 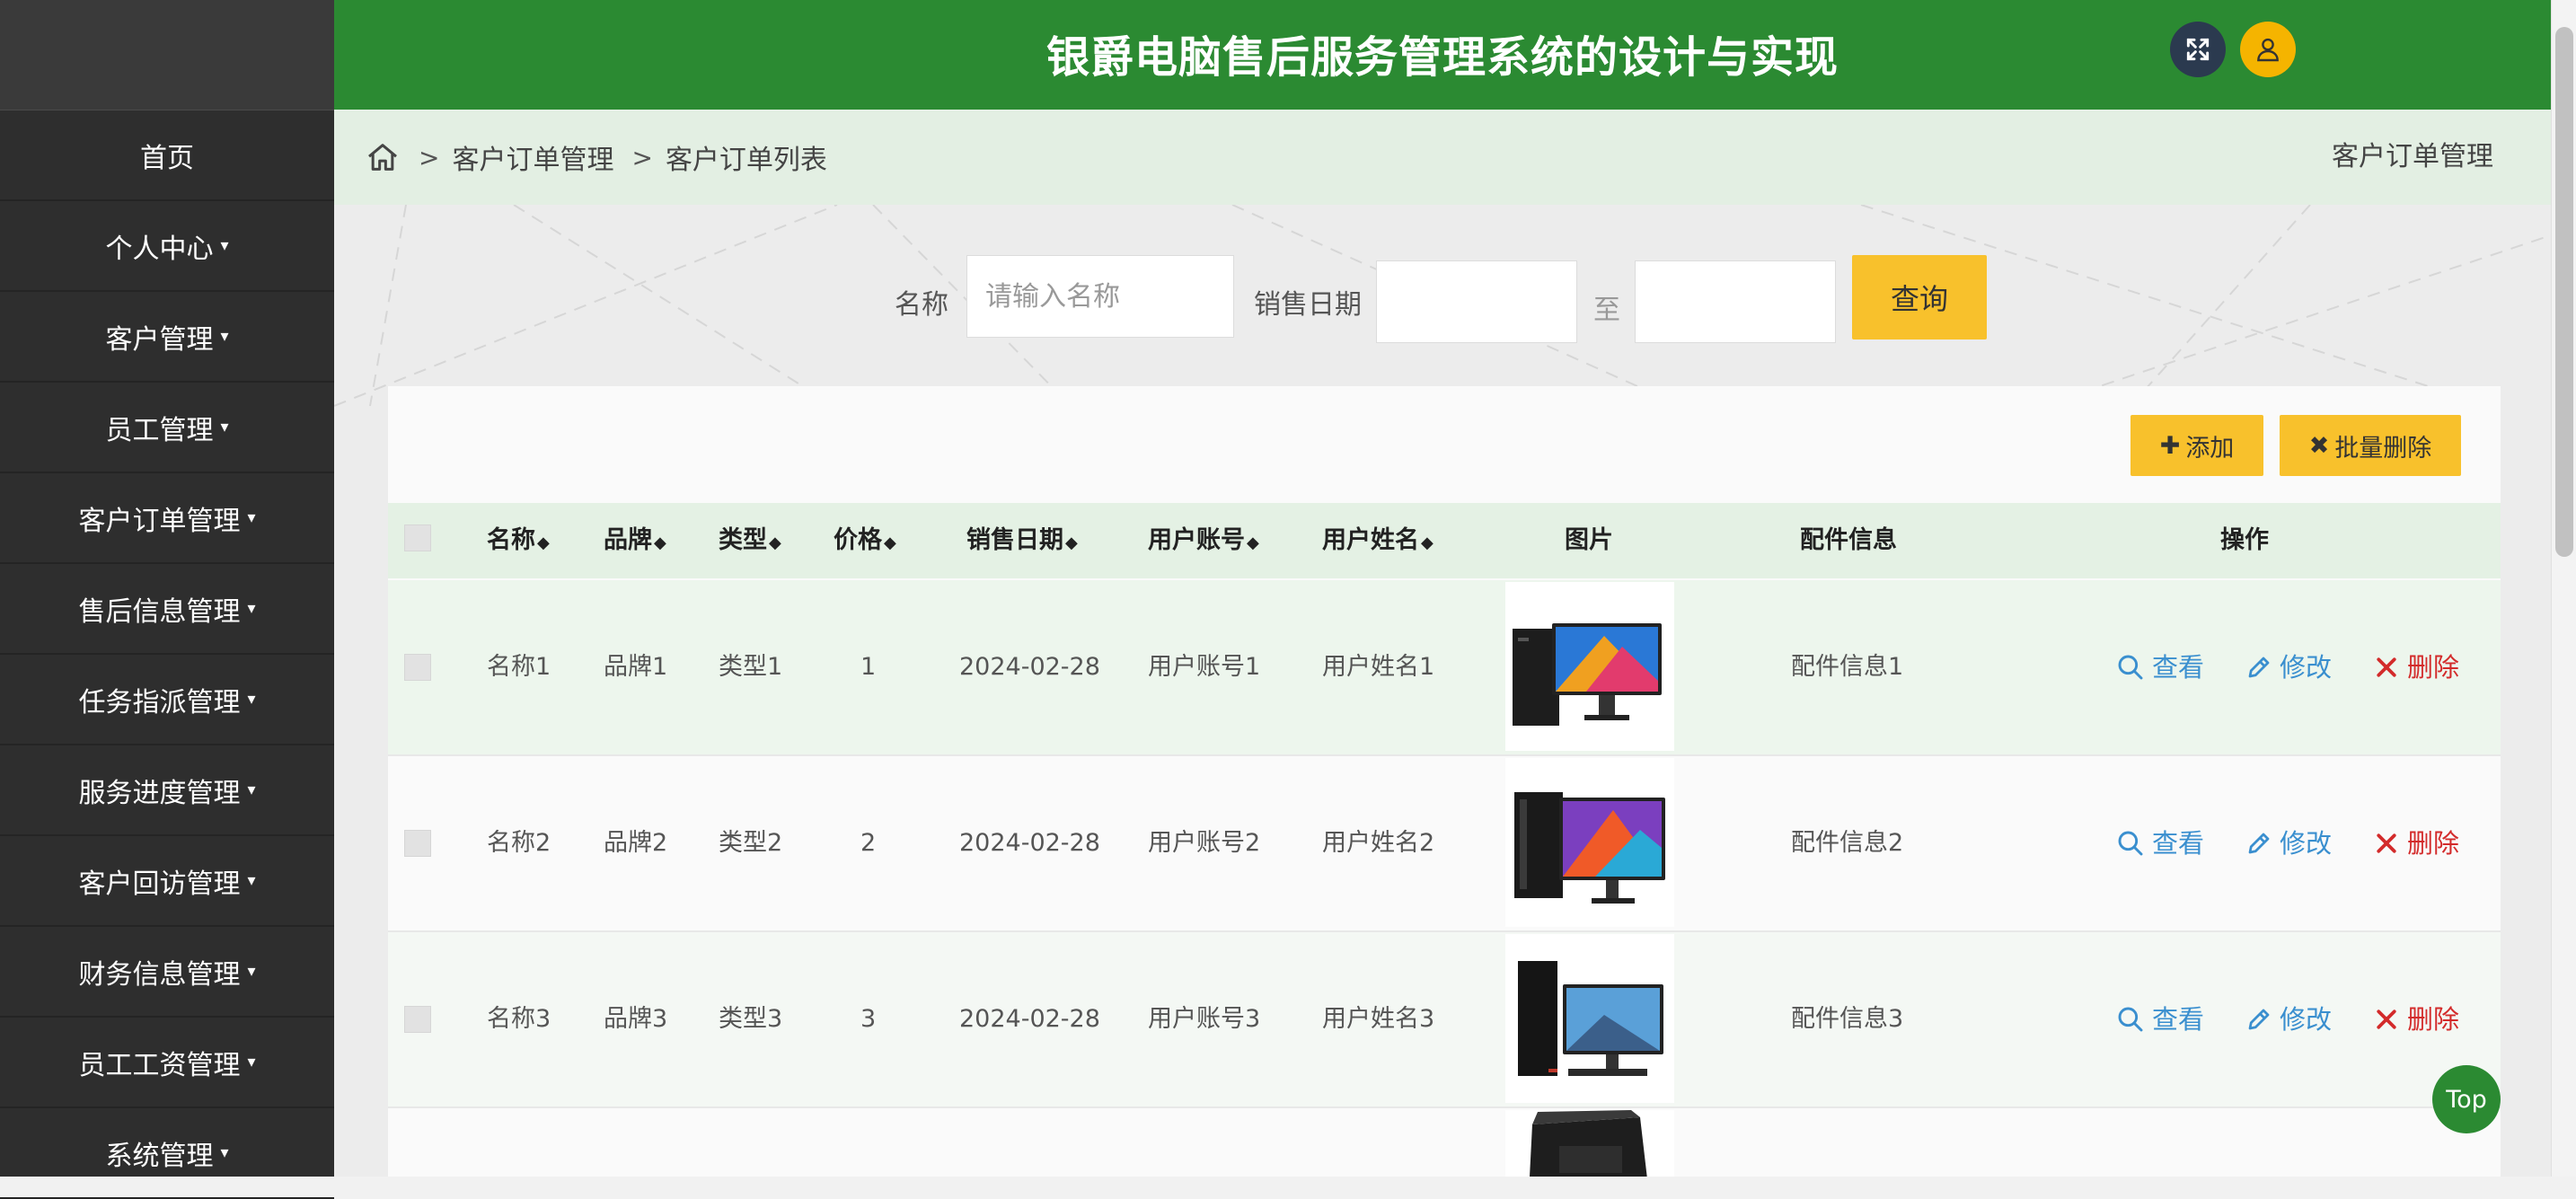 I want to click on cell-brand: 品牌1, so click(x=636, y=667).